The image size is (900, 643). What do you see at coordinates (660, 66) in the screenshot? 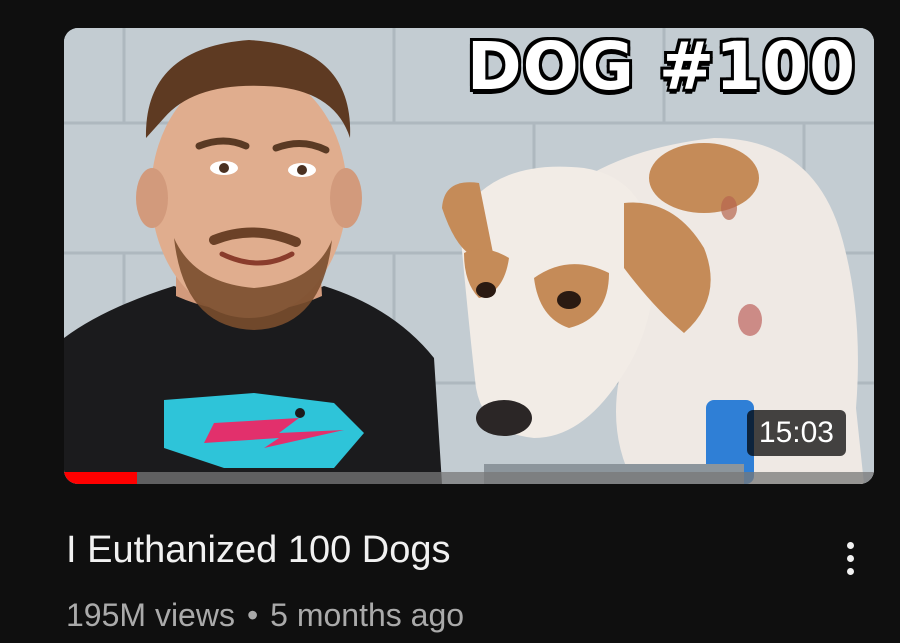
I see `thumbnail-overlay-text: DOG #100` at bounding box center [660, 66].